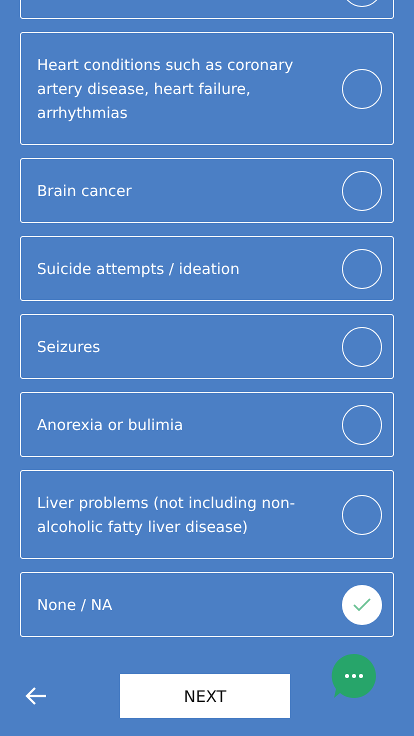 The height and width of the screenshot is (736, 414). What do you see at coordinates (75, 605) in the screenshot?
I see `option-label: None / NA` at bounding box center [75, 605].